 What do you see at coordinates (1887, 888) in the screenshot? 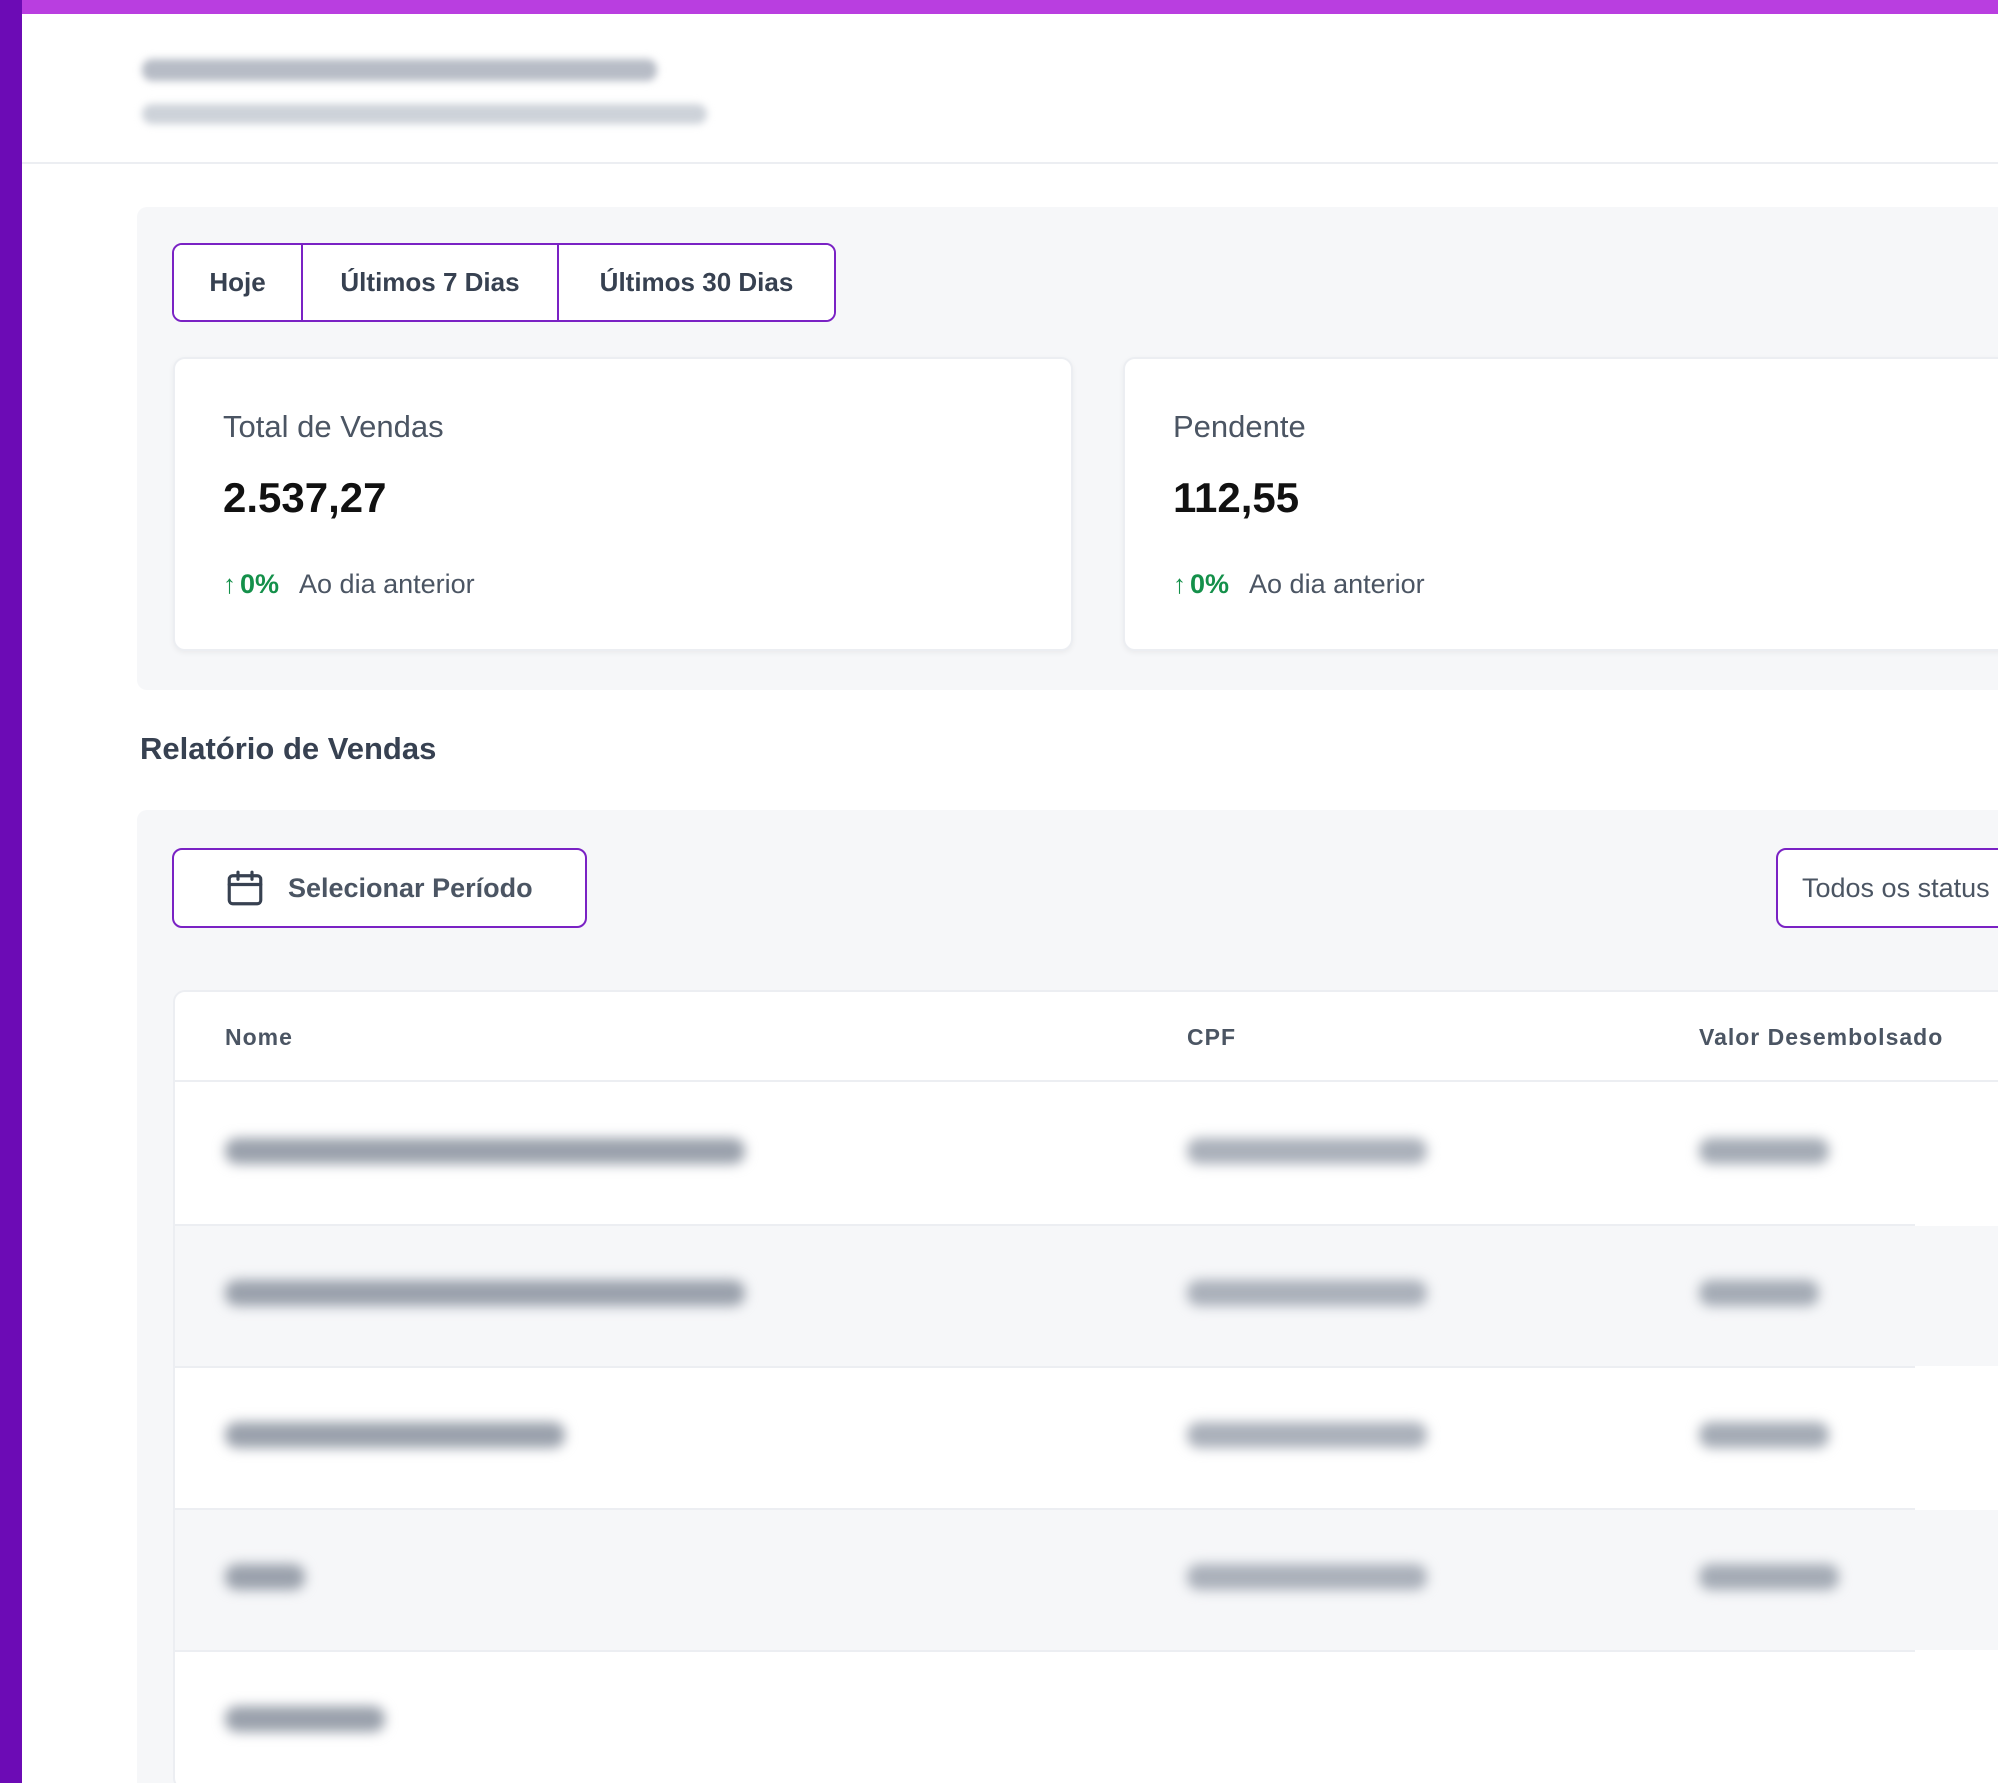
I see `status-filter-select: Todos os status` at bounding box center [1887, 888].